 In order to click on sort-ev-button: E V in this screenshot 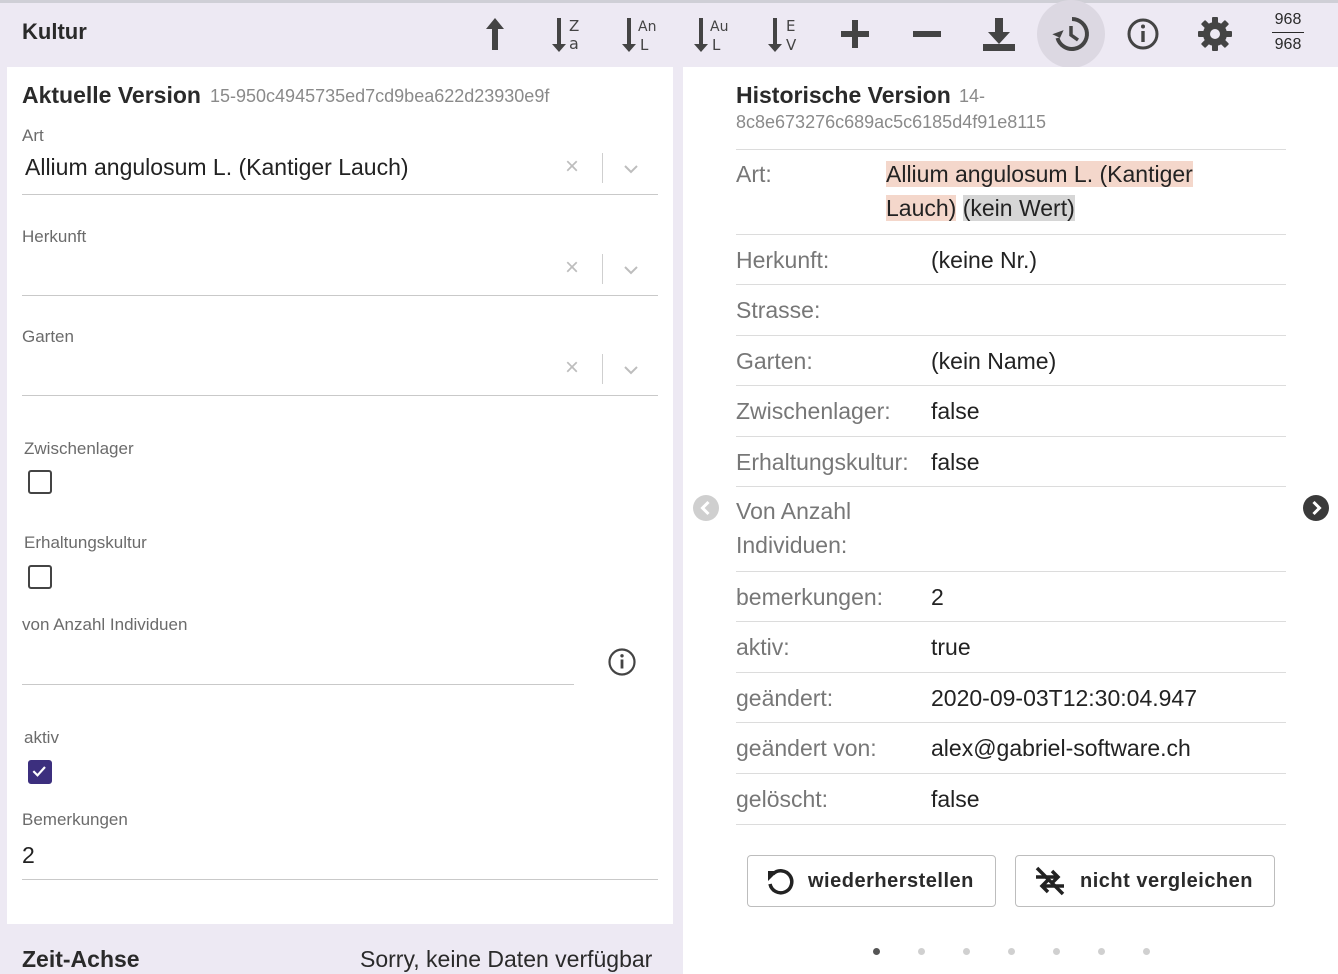, I will do `click(783, 34)`.